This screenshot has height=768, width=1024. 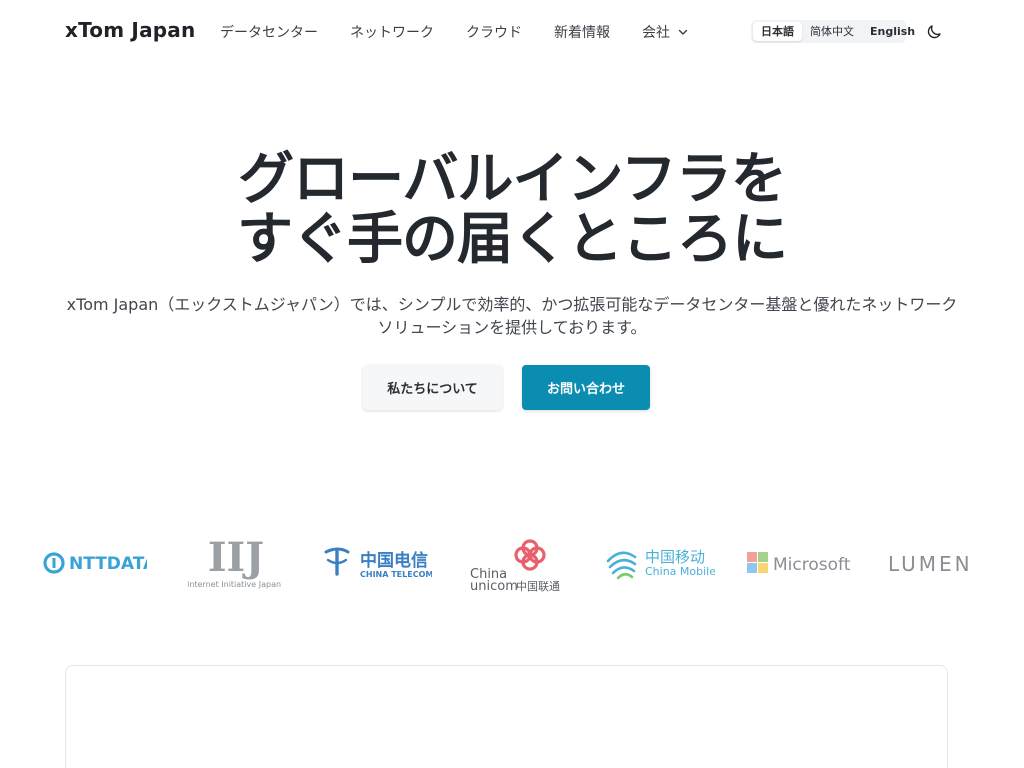 I want to click on china-mobile-logo: 中国移动 China Mobile, so click(x=660, y=564).